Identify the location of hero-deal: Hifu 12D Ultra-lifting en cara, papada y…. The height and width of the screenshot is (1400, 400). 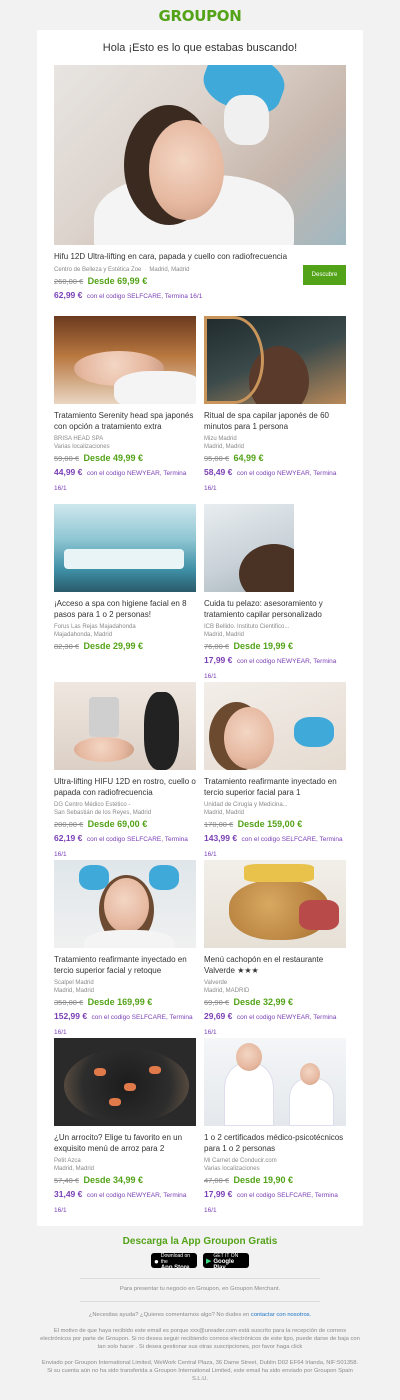
(200, 184).